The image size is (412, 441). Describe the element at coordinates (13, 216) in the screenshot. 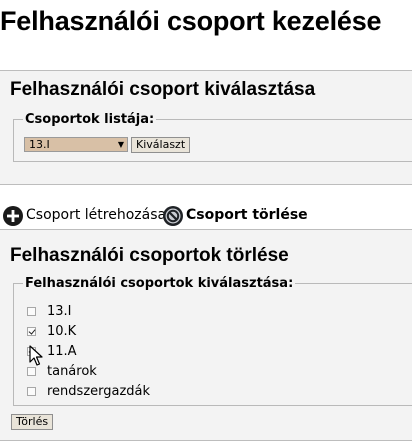

I see `plus-circle-icon` at that location.